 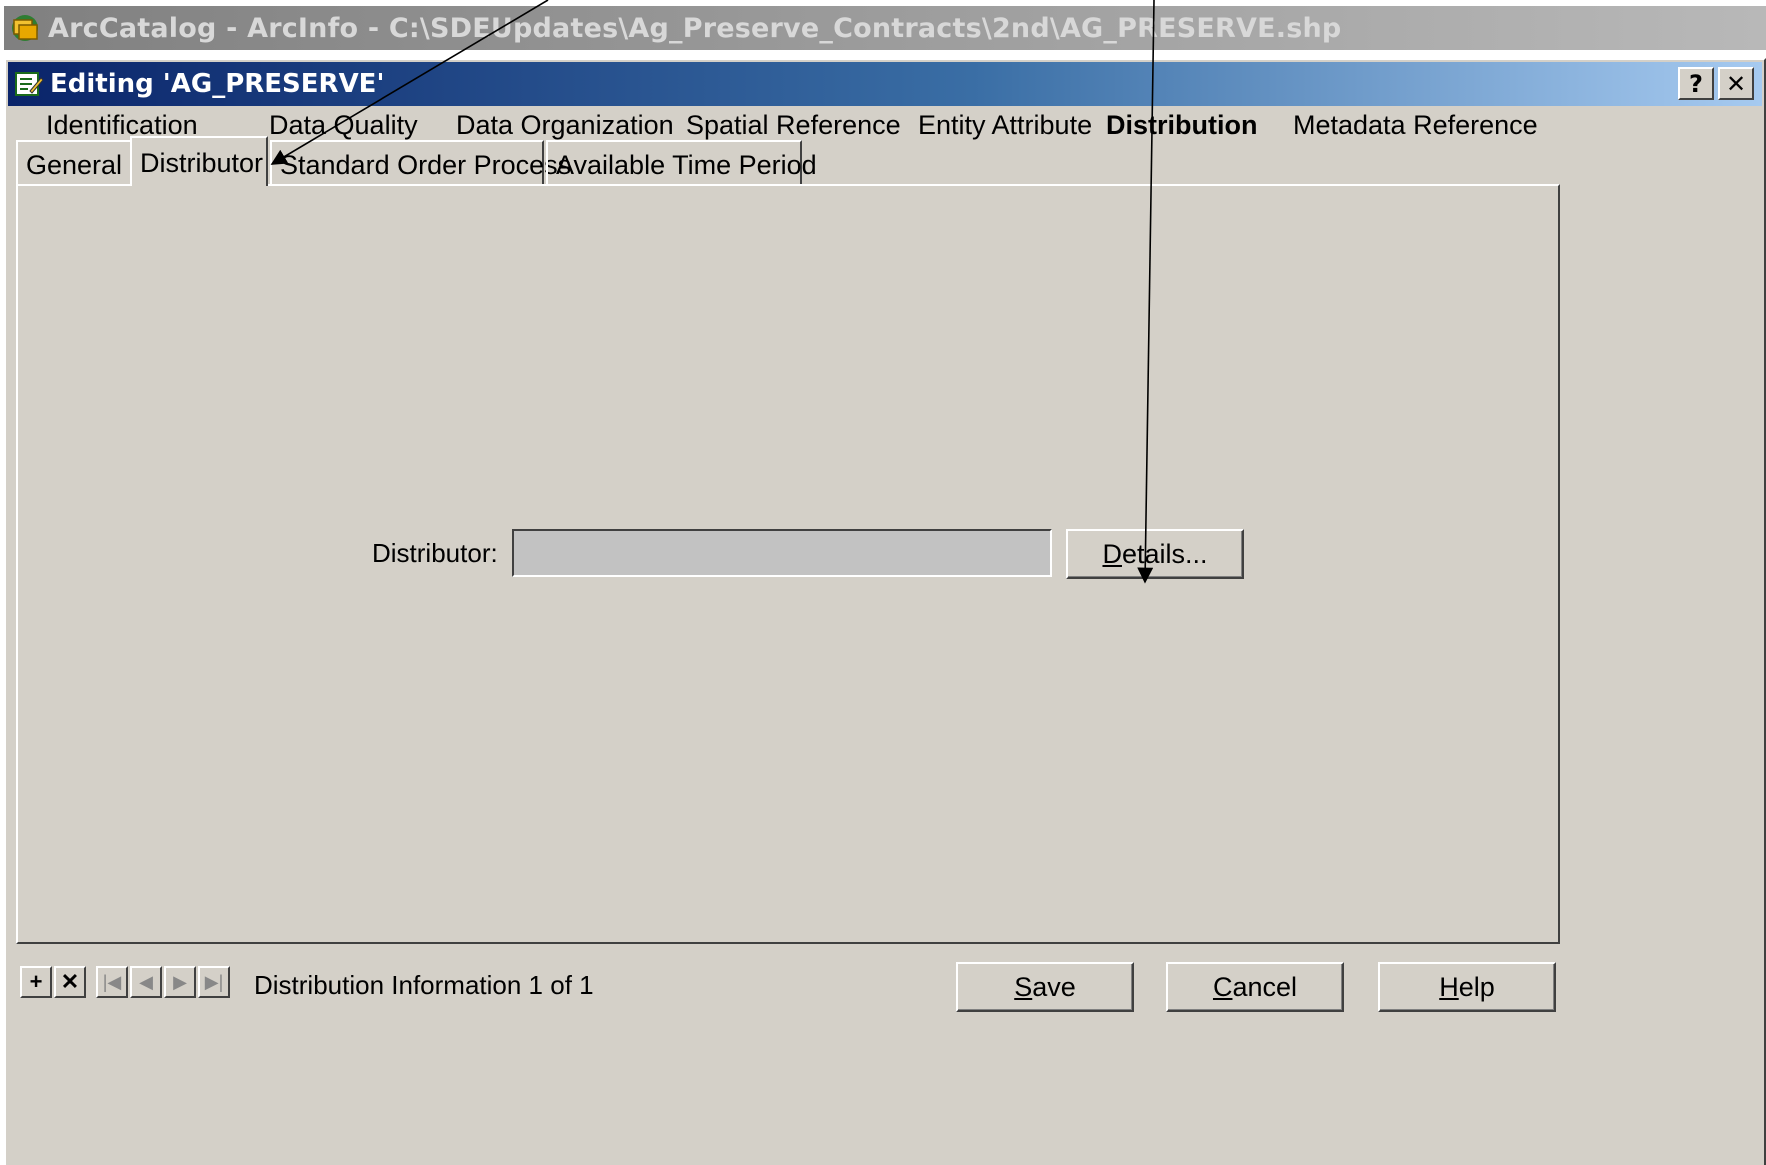 I want to click on cancel-button: Cancel, so click(x=1255, y=987).